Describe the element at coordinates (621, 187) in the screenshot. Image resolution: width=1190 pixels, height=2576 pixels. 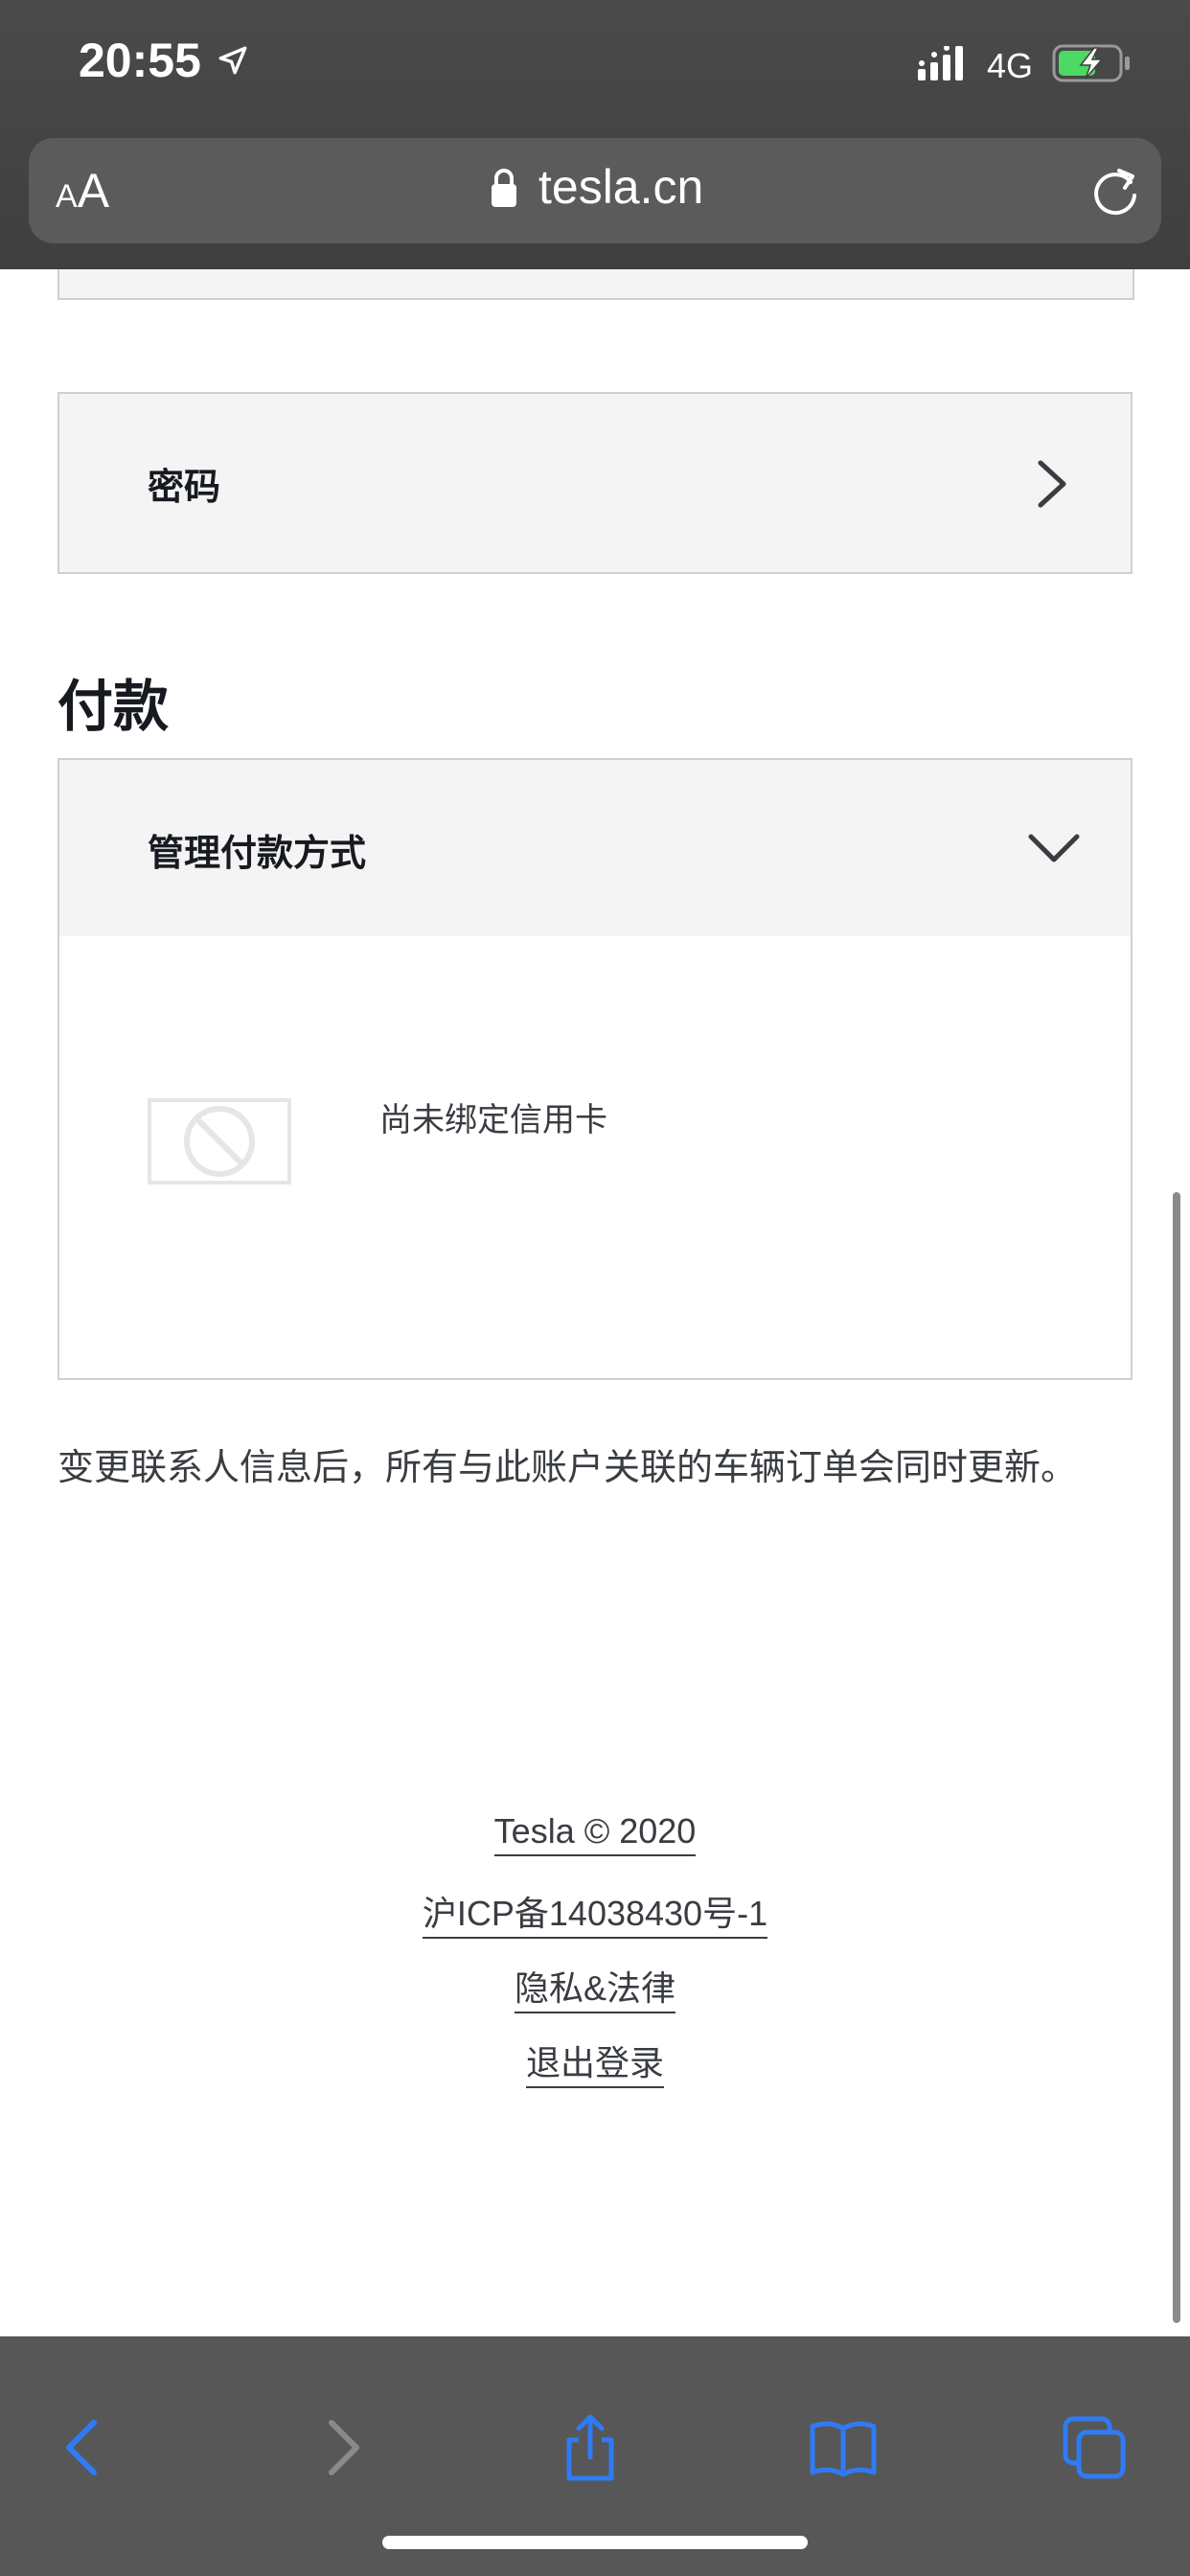
I see `url-text: tesla.cn` at that location.